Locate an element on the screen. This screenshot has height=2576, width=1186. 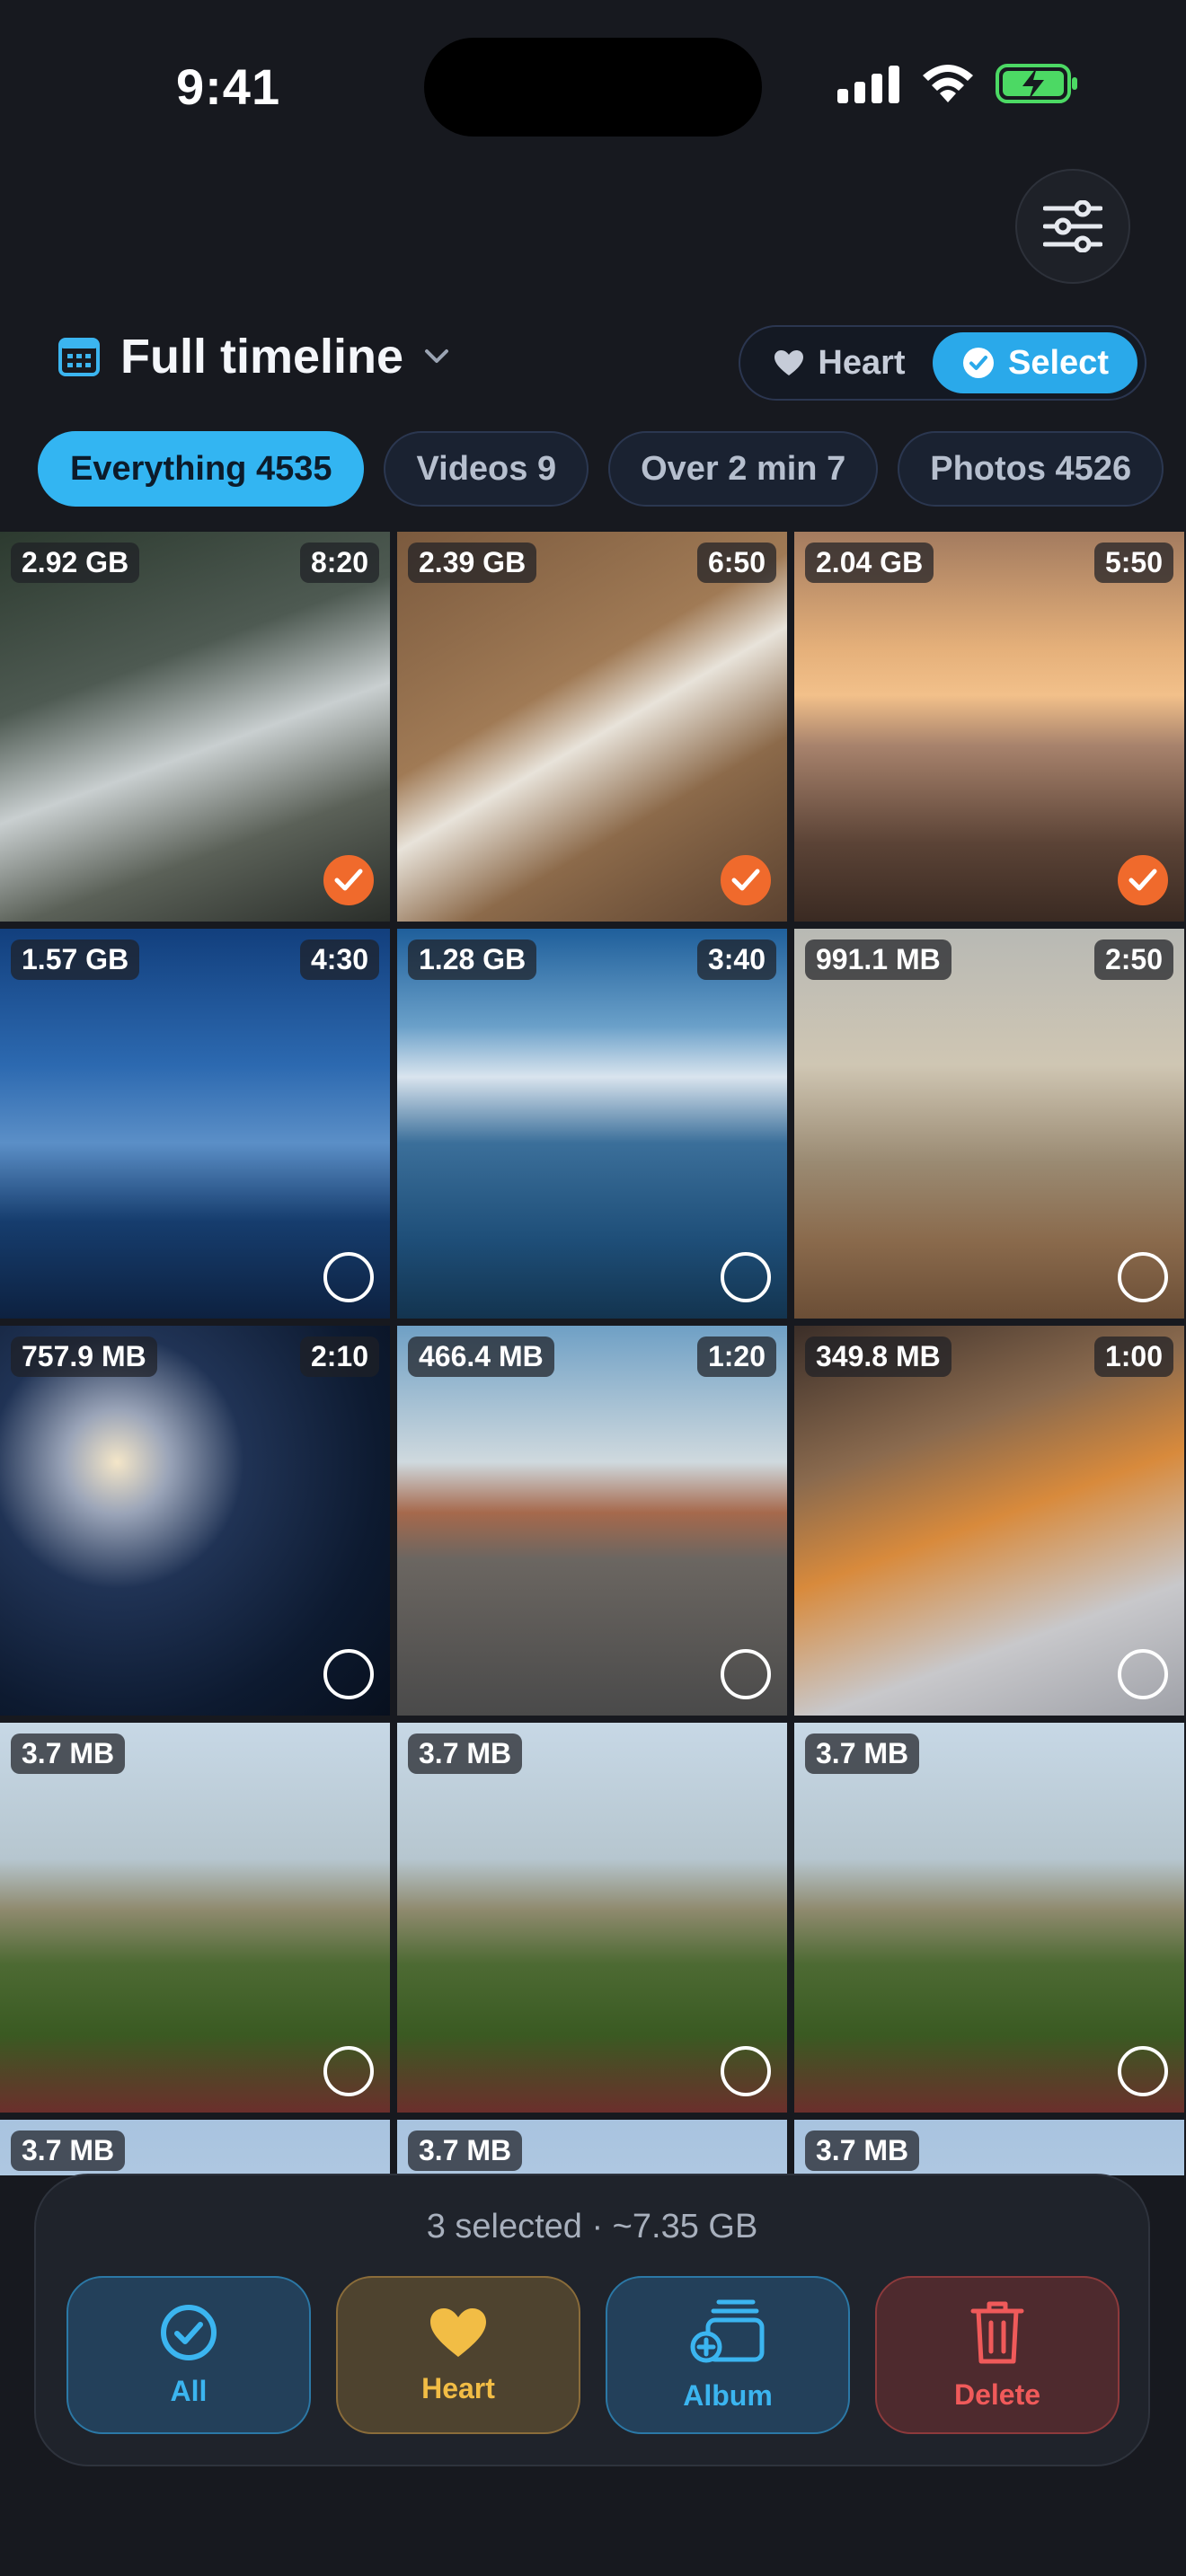
add-to-album-label: Album is located at coordinates (728, 2395).